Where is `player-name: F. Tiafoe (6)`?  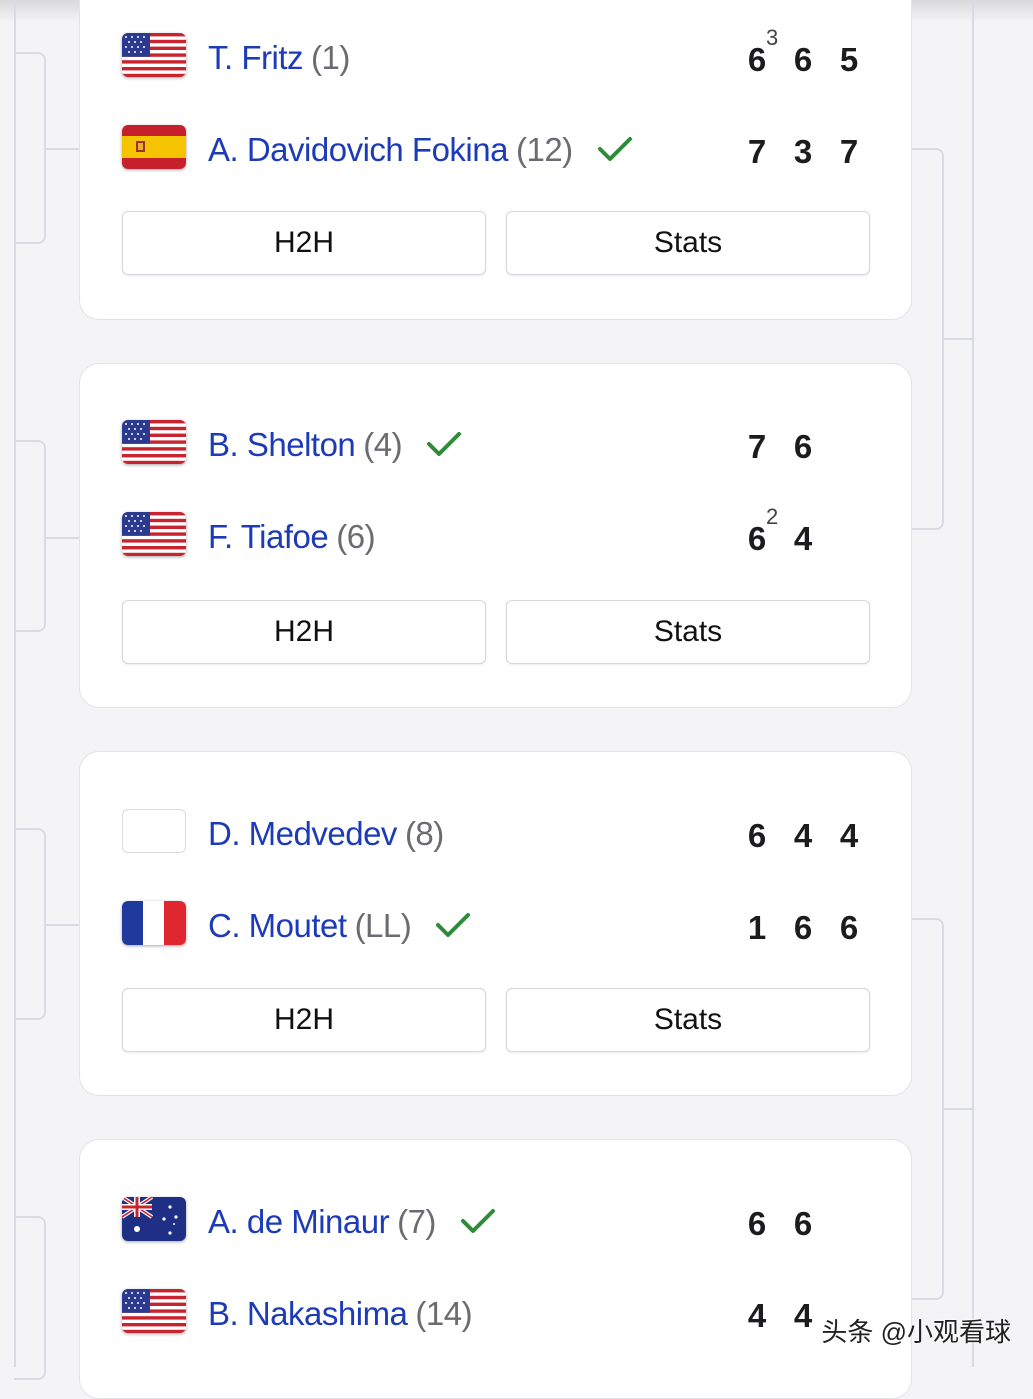
player-name: F. Tiafoe (6) is located at coordinates (292, 537).